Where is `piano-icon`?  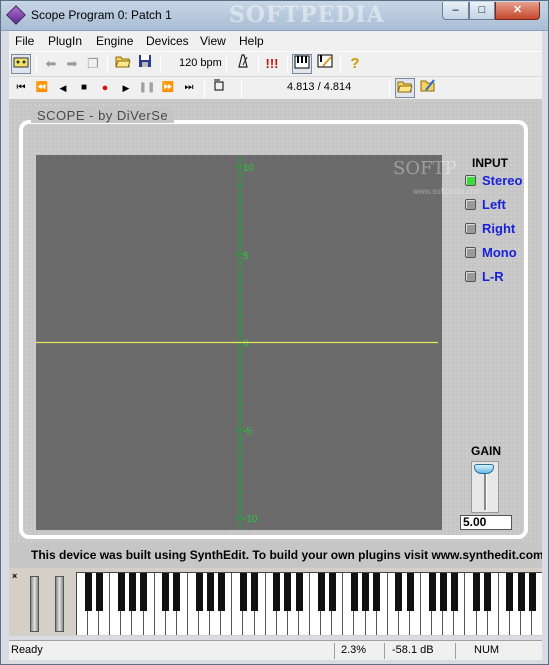 piano-icon is located at coordinates (302, 62).